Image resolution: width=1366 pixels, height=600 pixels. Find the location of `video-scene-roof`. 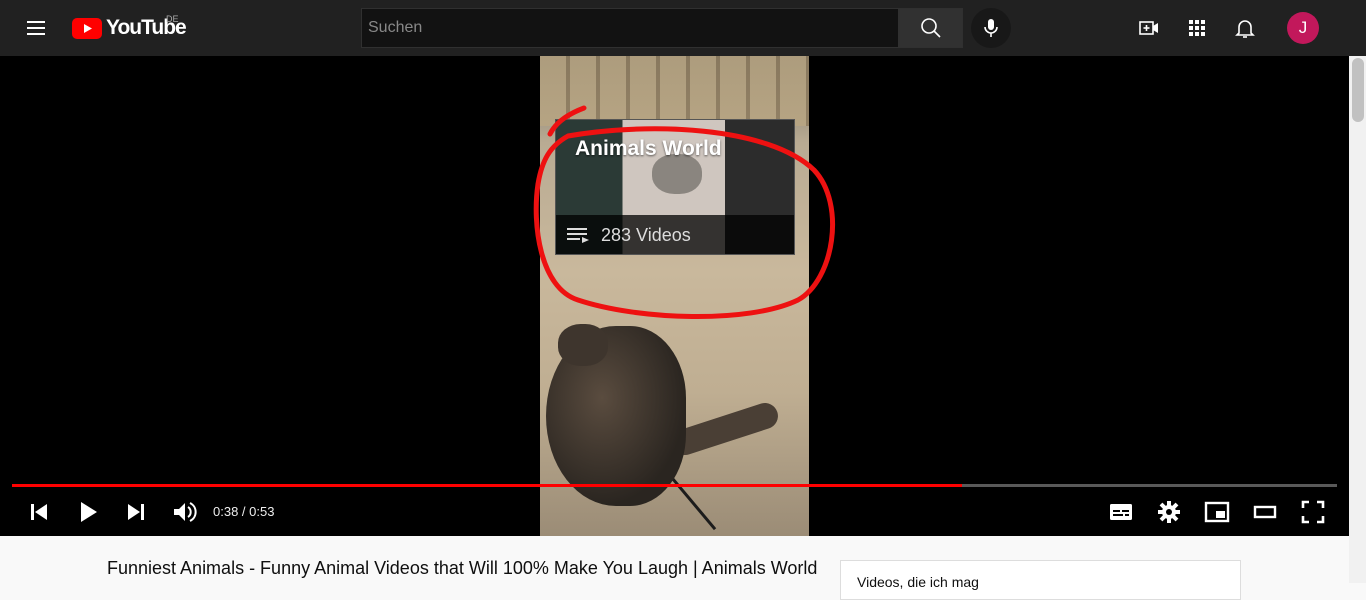

video-scene-roof is located at coordinates (674, 91).